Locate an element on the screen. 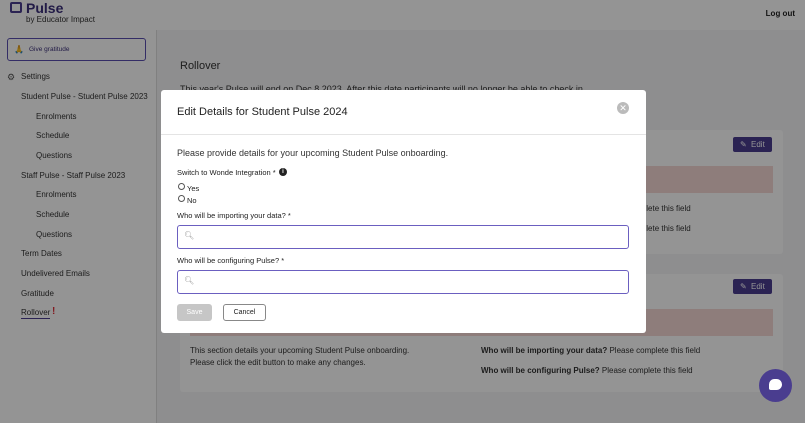  import-search-field: 🔍︎ is located at coordinates (403, 237).